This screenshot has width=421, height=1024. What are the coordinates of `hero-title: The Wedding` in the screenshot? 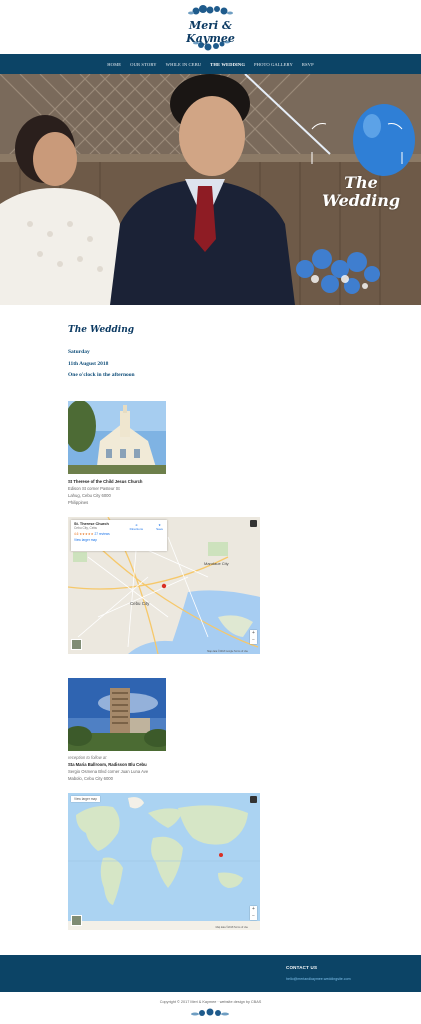 It's located at (361, 192).